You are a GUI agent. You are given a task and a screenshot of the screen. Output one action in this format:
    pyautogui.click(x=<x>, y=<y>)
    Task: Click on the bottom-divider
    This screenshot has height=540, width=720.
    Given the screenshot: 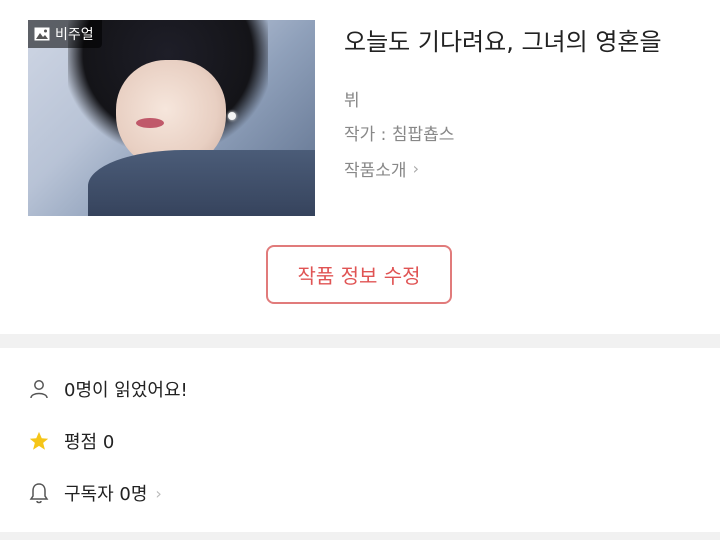 What is the action you would take?
    pyautogui.click(x=360, y=536)
    